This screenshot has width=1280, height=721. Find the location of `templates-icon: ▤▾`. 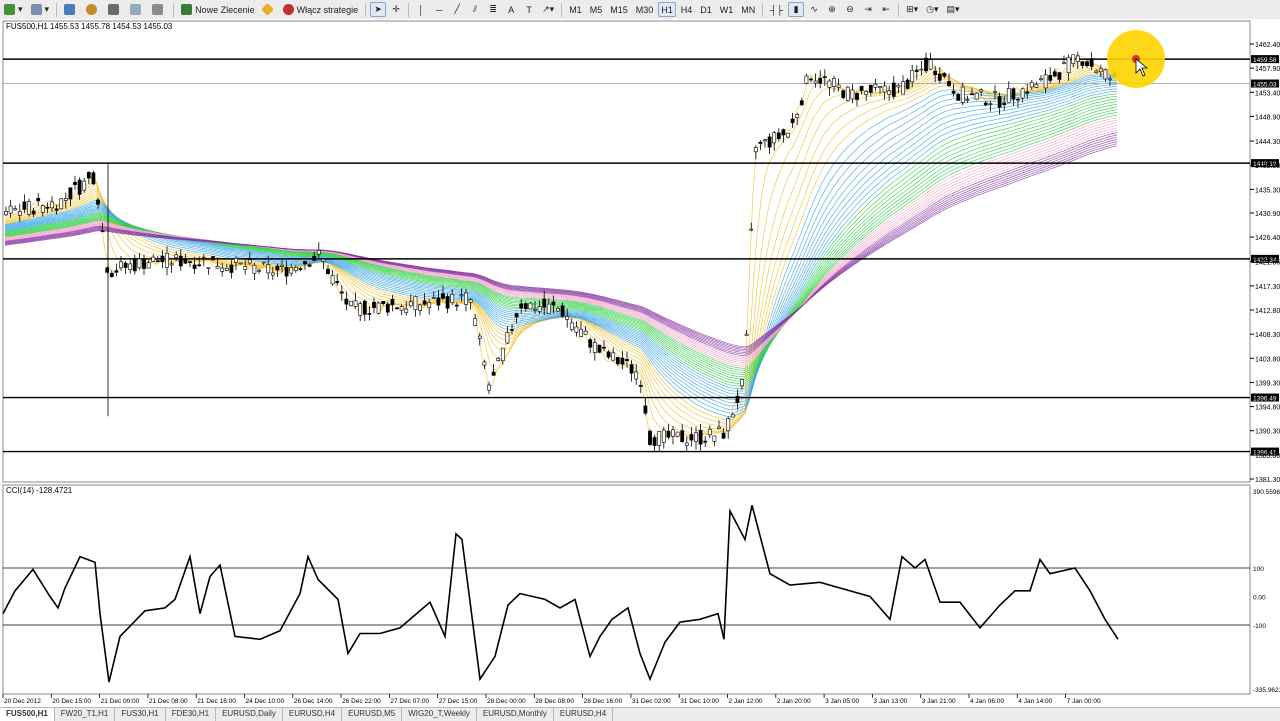

templates-icon: ▤▾ is located at coordinates (953, 9).